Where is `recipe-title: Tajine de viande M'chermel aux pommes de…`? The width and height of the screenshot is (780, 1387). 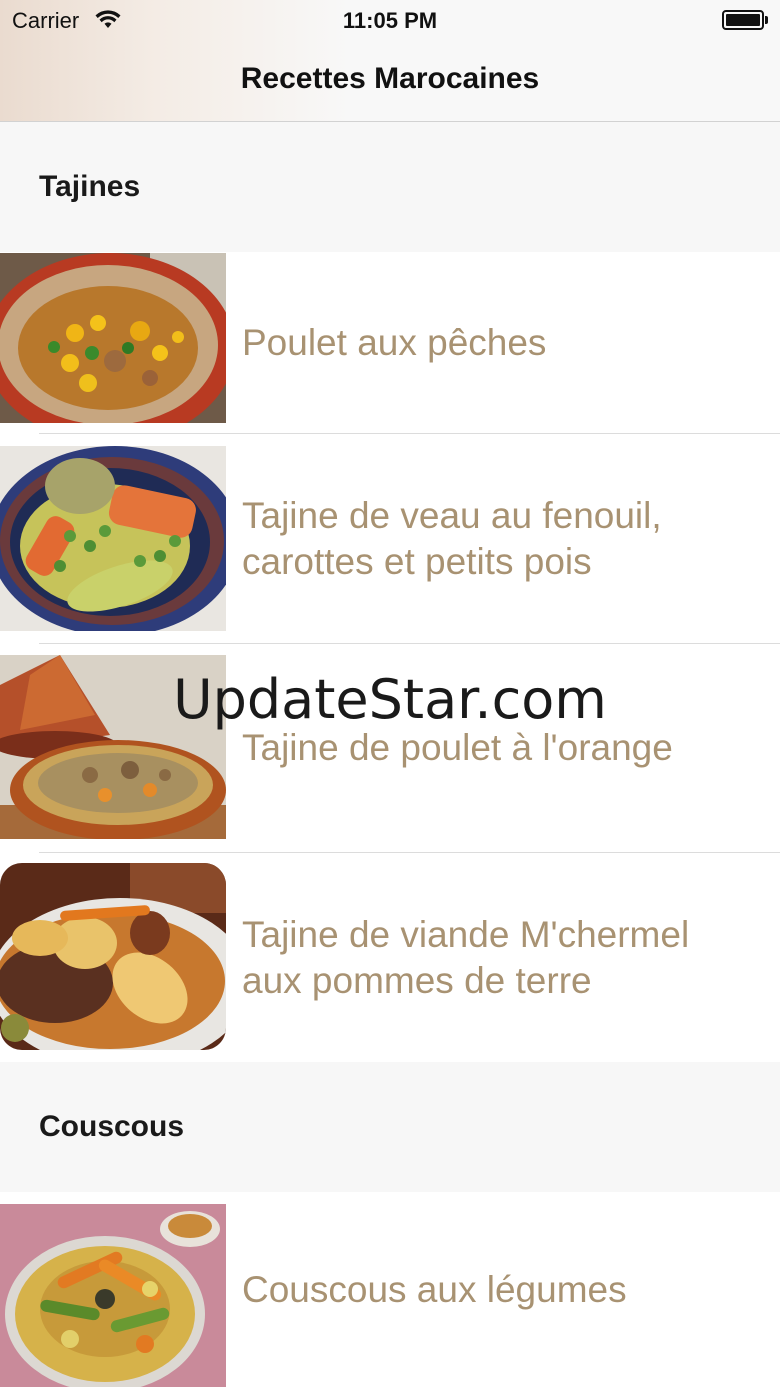
recipe-title: Tajine de viande M'chermel aux pommes de… is located at coordinates (466, 957).